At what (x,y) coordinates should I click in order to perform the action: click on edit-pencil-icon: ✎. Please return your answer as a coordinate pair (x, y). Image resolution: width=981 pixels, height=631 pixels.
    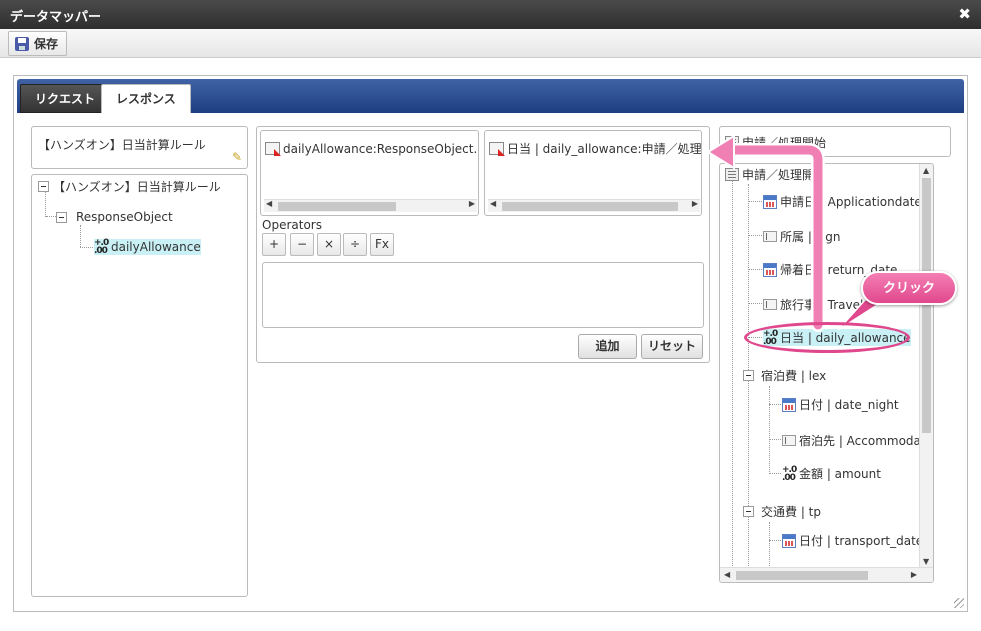
    Looking at the image, I should click on (237, 157).